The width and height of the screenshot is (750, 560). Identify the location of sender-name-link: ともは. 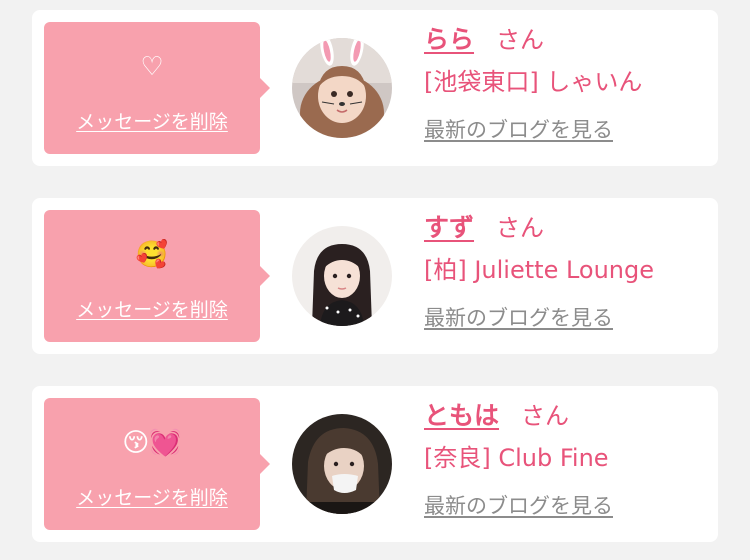
(461, 415).